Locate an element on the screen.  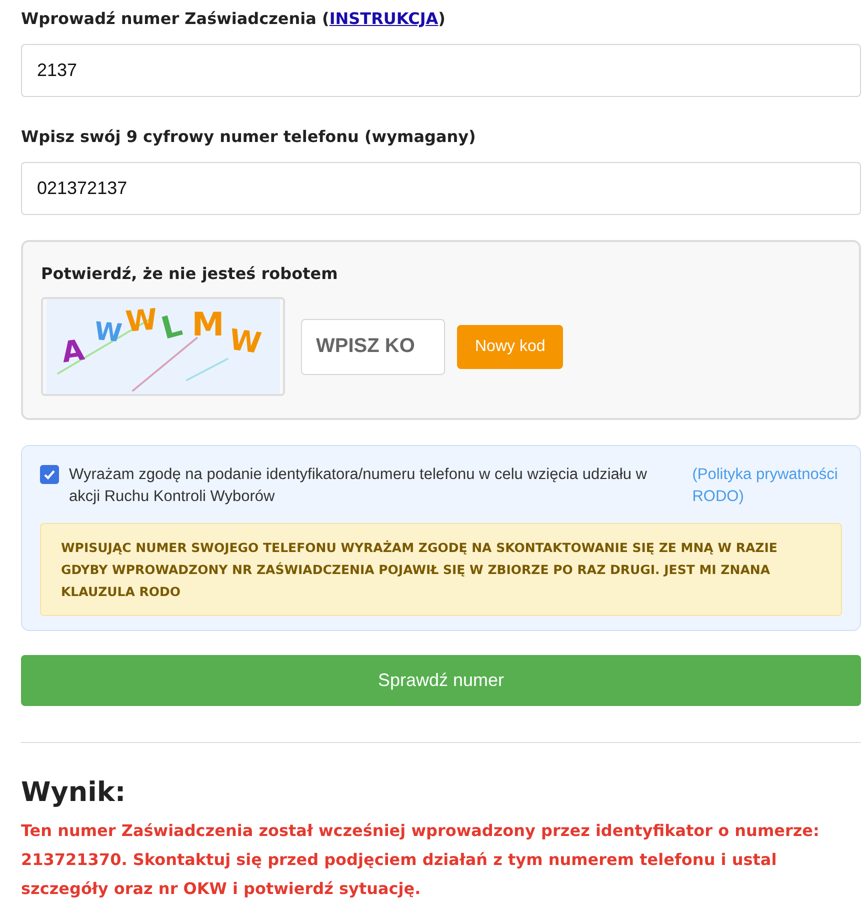
captcha-title: Potwierdź, że nie jesteś robotem is located at coordinates (190, 273).